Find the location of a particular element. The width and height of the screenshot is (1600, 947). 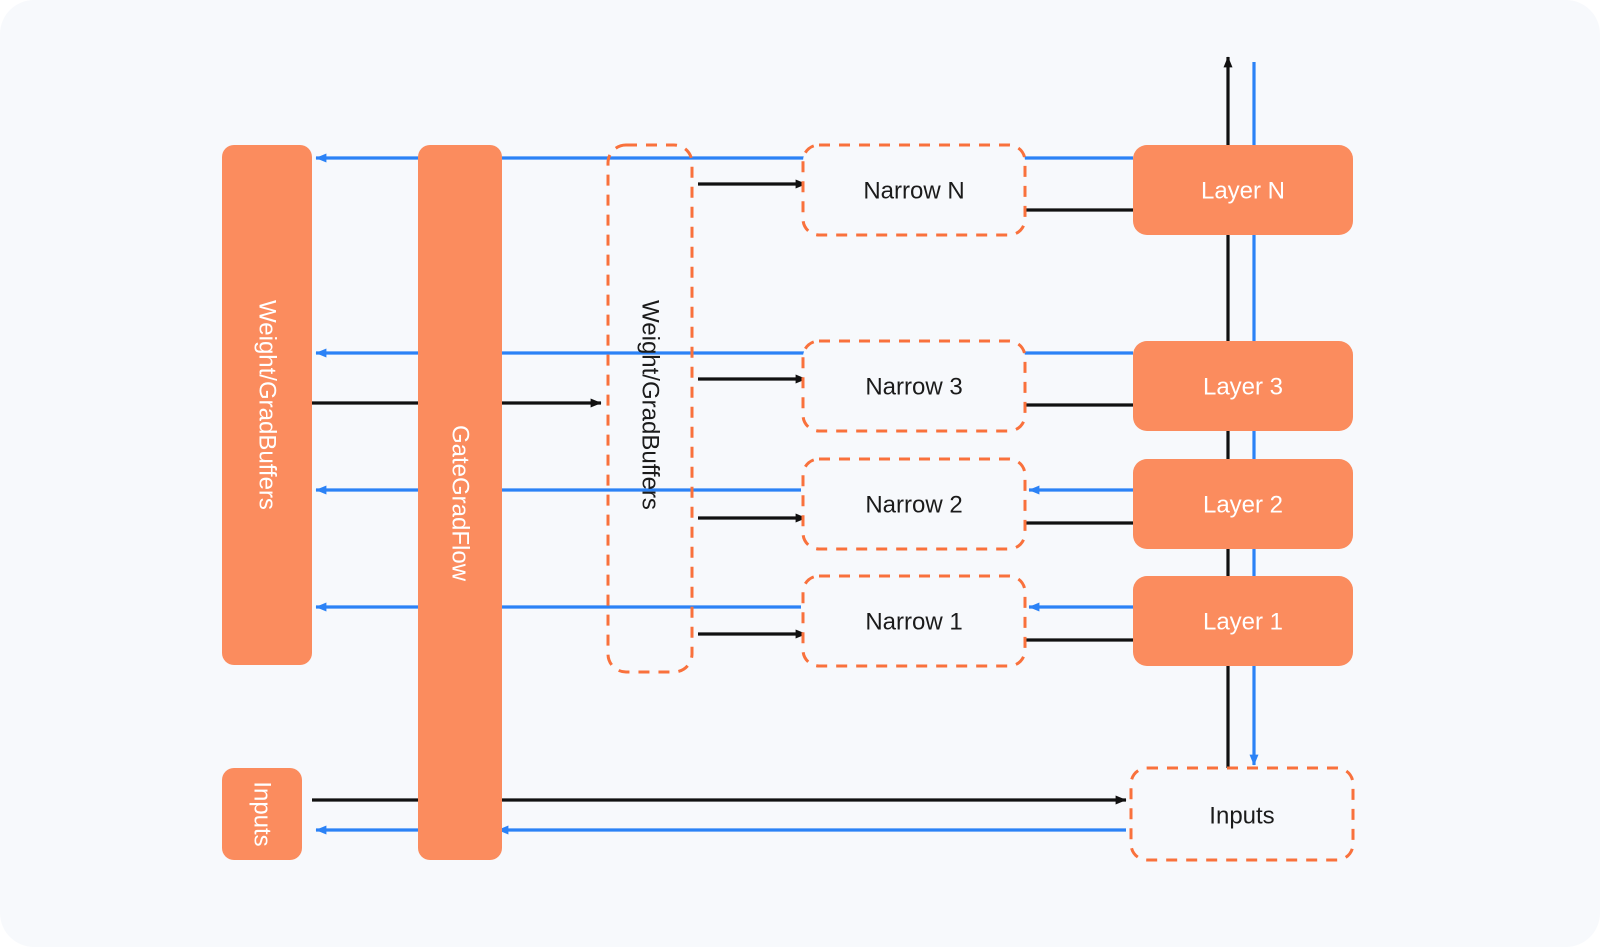

narrow-node-label: Narrow 1 is located at coordinates (913, 622).